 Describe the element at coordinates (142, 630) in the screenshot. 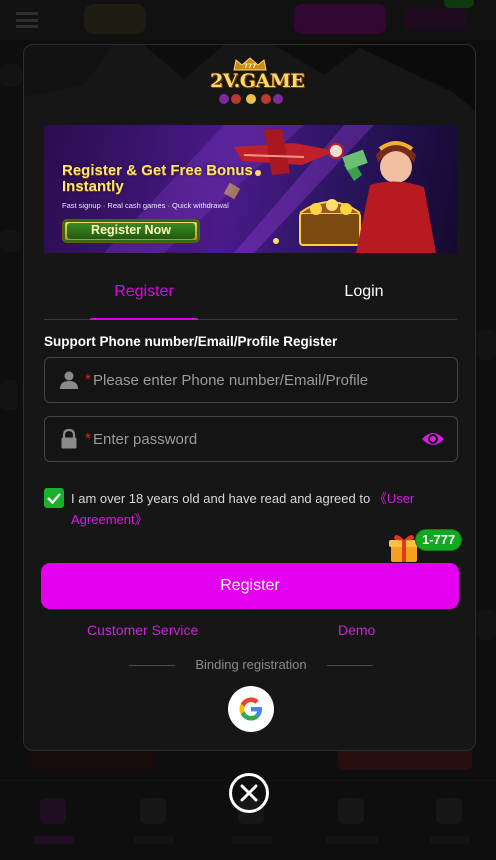

I see `customer-service-link: Customer Service` at that location.